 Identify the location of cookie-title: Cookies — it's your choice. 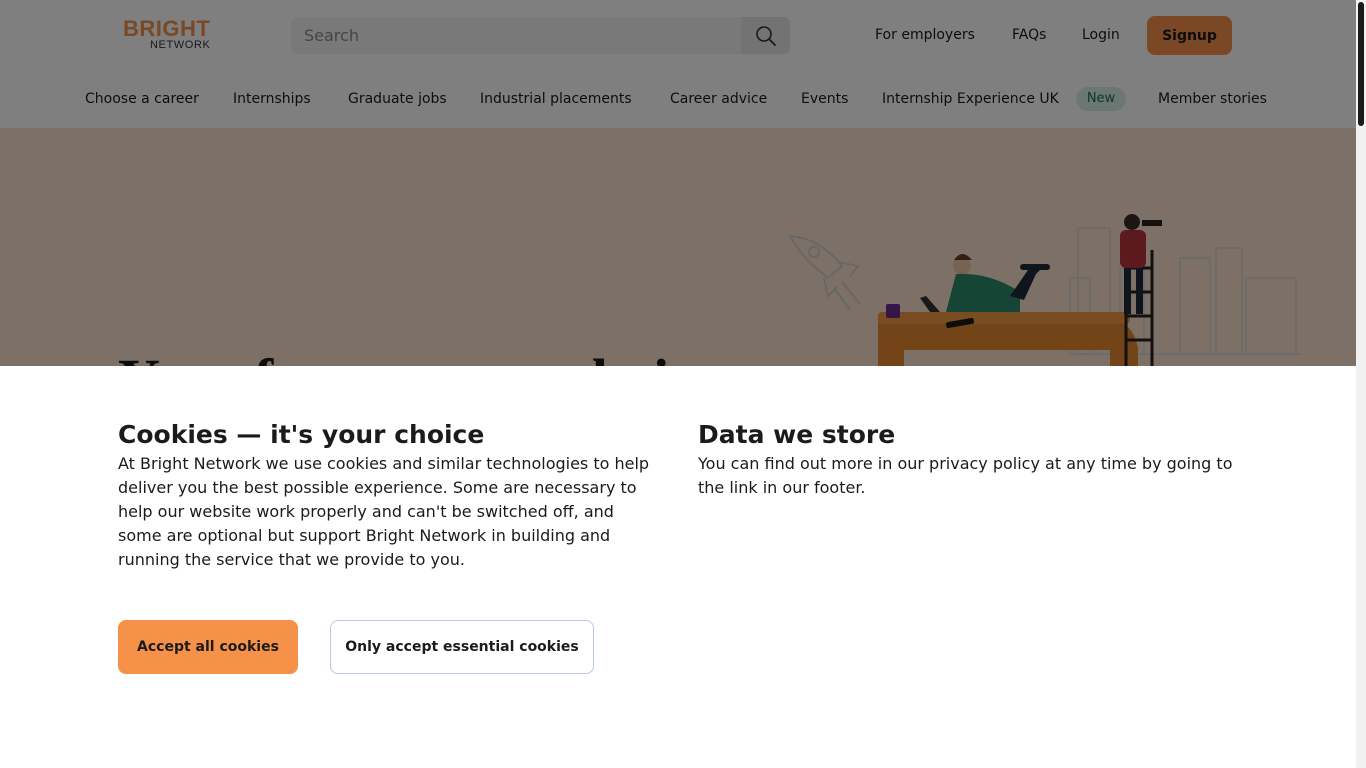
(301, 434).